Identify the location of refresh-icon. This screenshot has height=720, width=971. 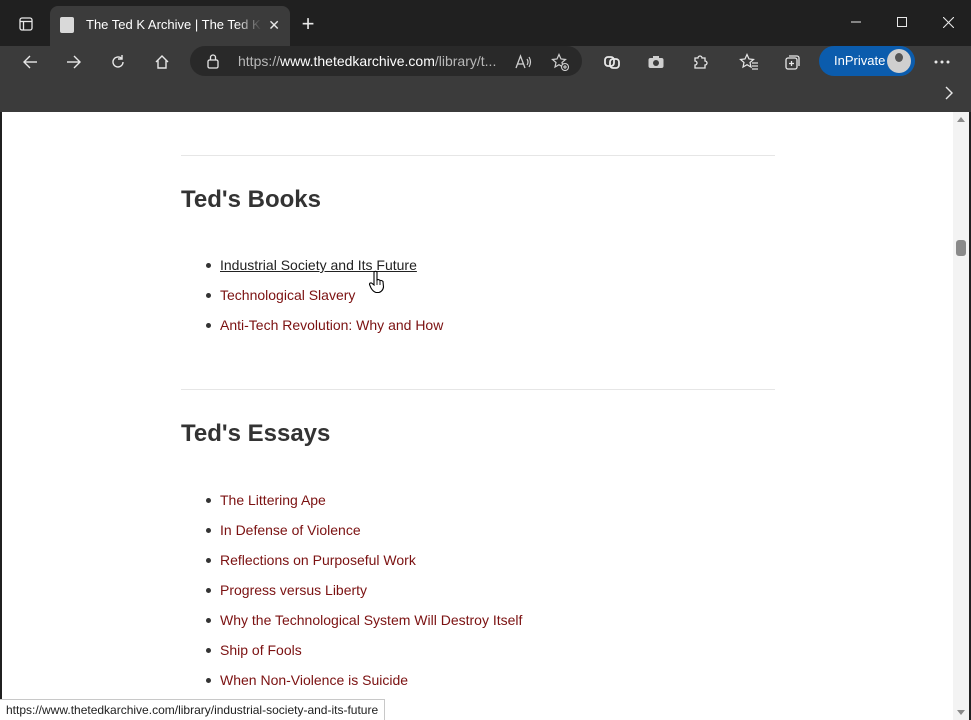
(118, 62).